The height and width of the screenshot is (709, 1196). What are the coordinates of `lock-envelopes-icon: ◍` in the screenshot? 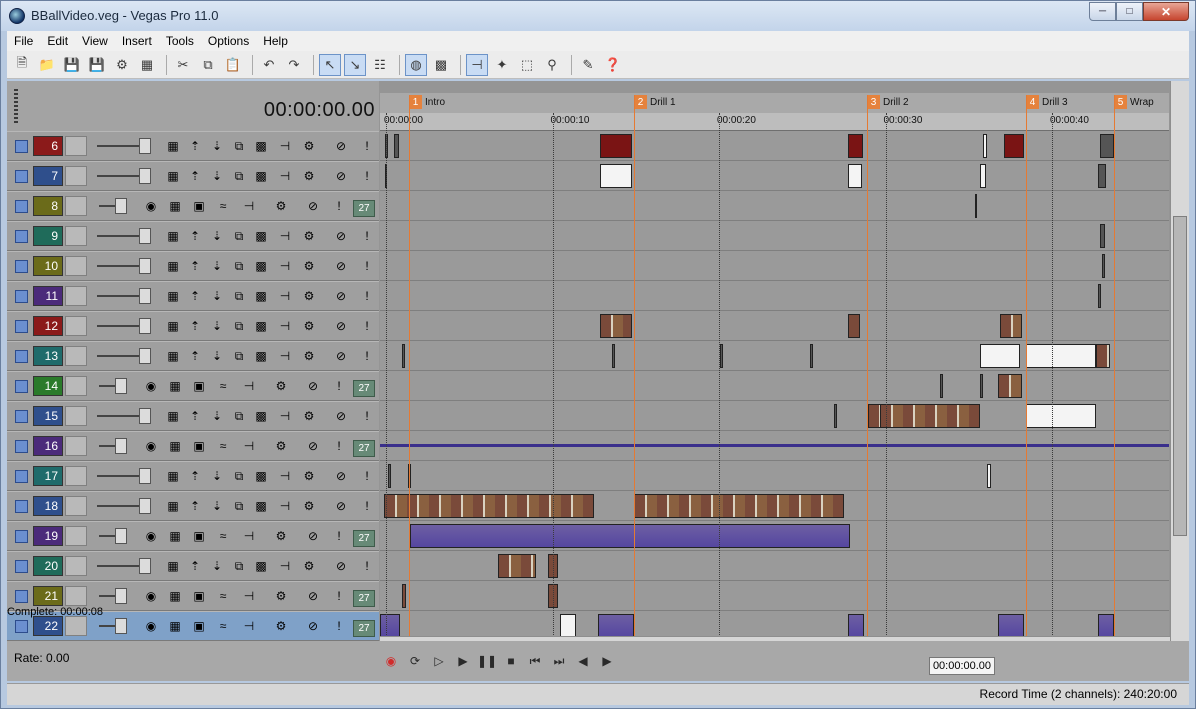 It's located at (416, 64).